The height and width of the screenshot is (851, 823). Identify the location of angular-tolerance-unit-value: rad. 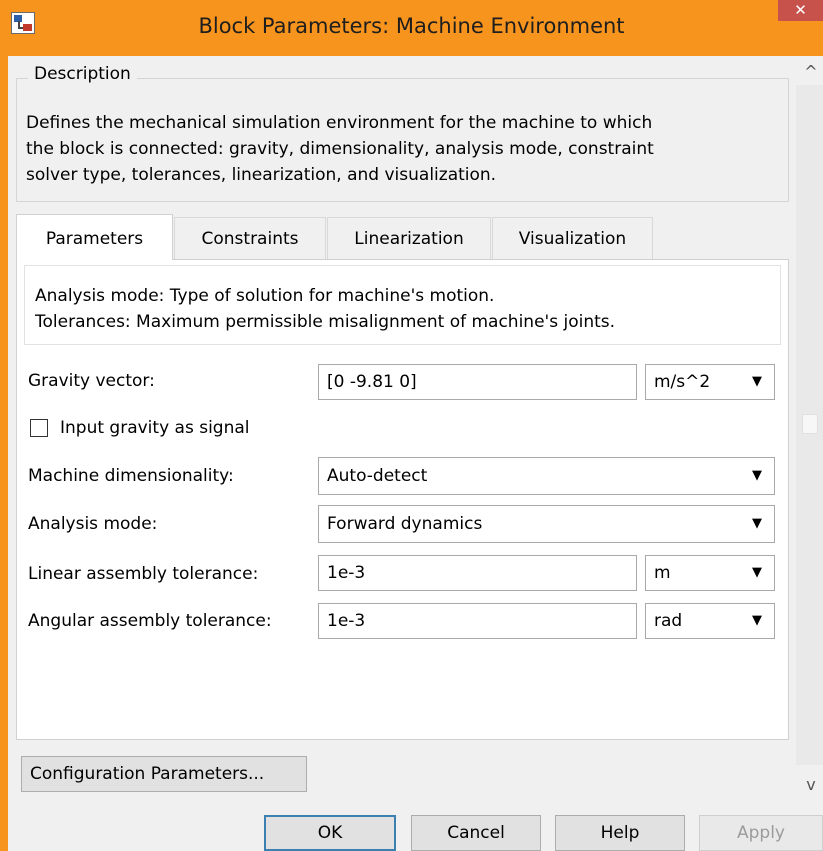
(668, 621).